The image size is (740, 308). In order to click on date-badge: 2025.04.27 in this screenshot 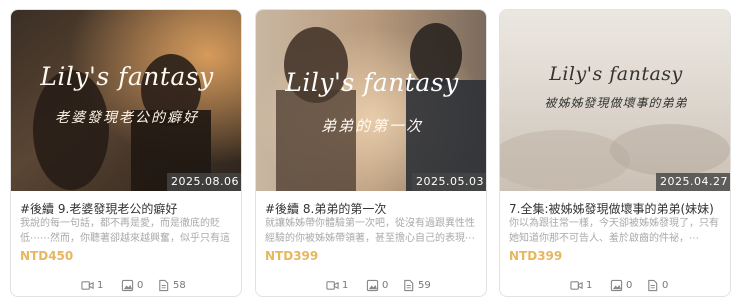, I will do `click(693, 182)`.